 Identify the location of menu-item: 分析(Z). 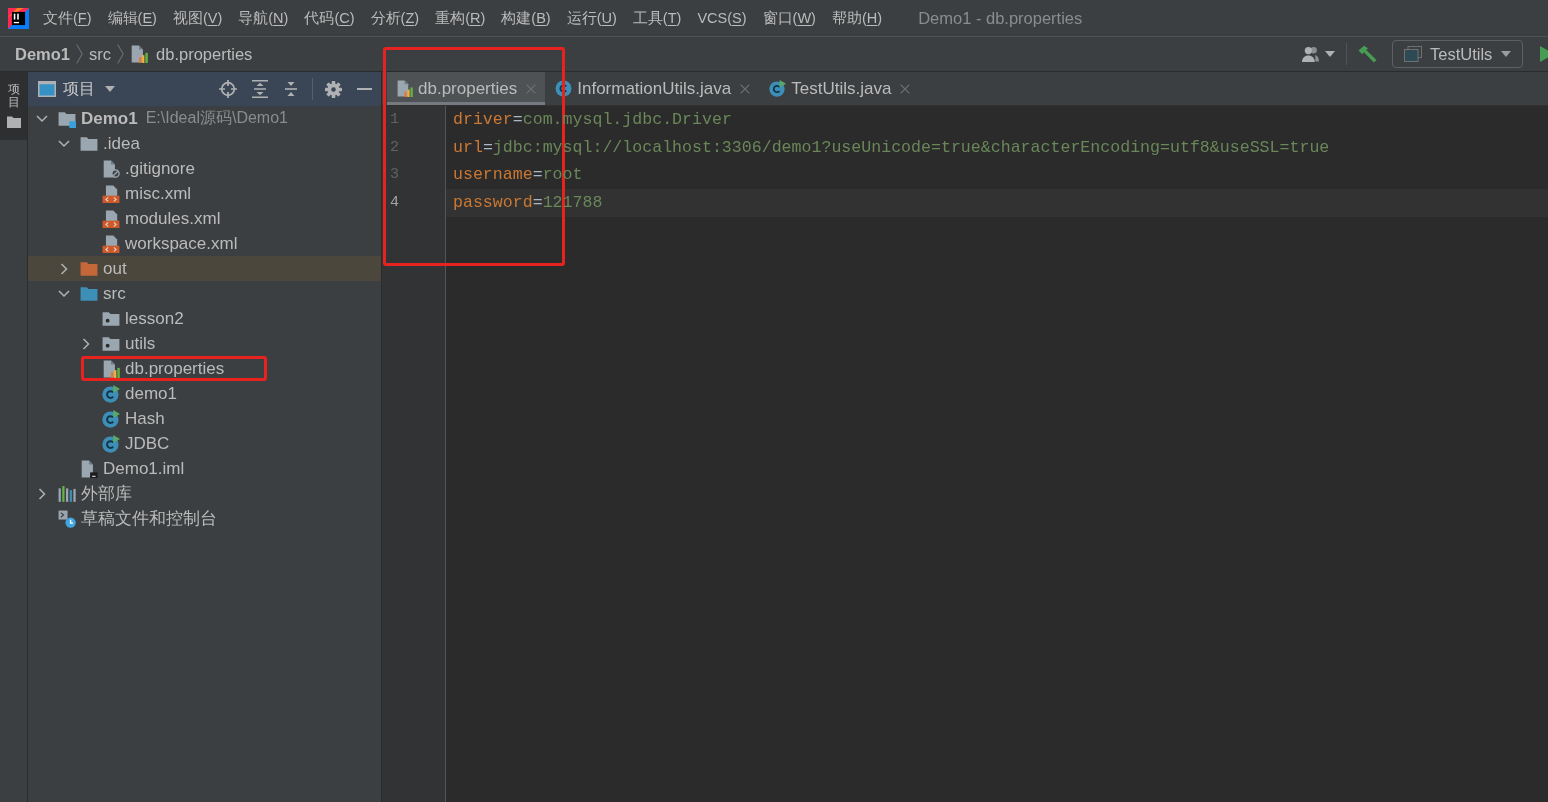
(395, 18).